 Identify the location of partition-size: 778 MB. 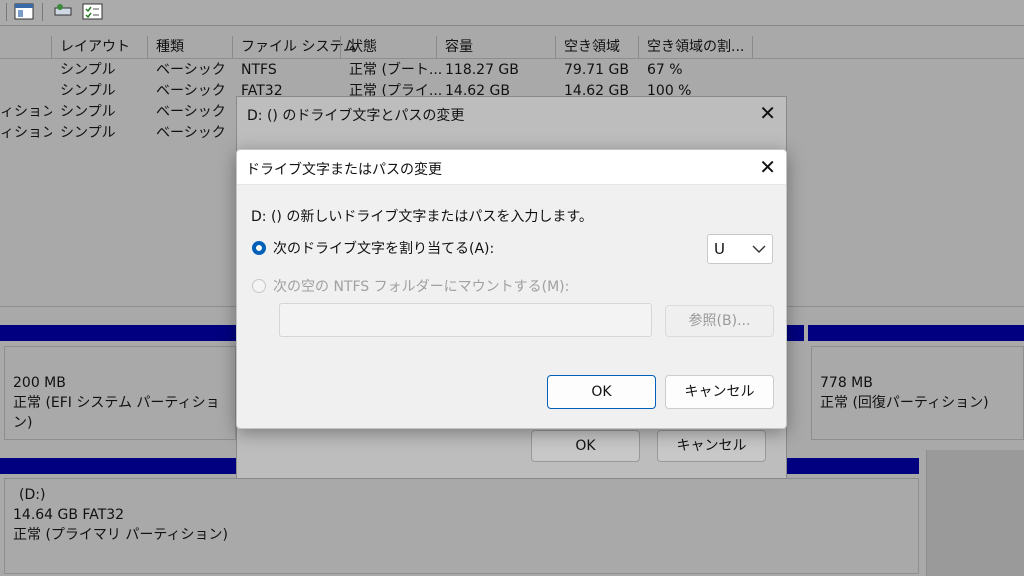
(846, 383).